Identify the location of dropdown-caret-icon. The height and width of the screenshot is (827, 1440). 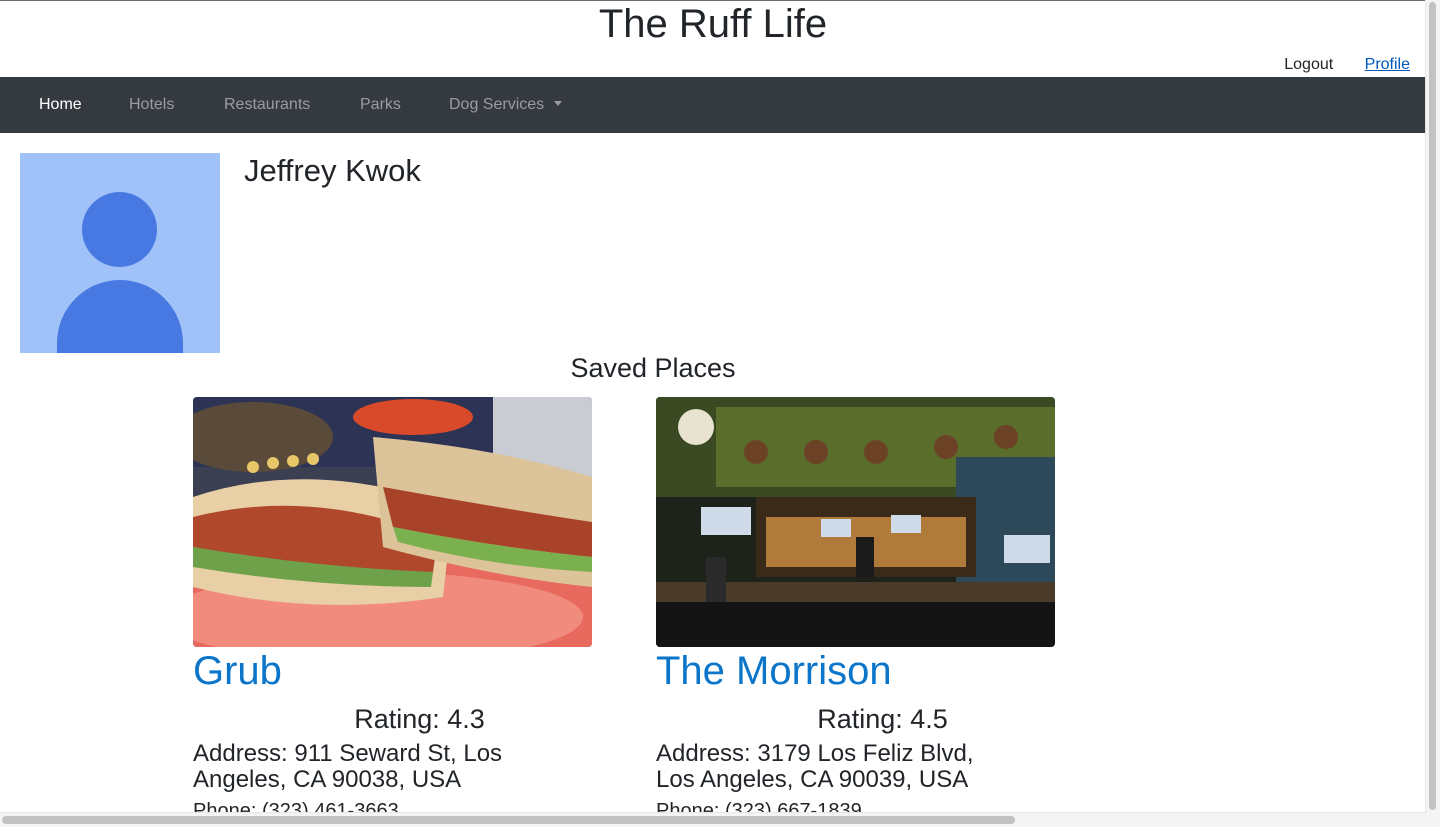
(558, 104).